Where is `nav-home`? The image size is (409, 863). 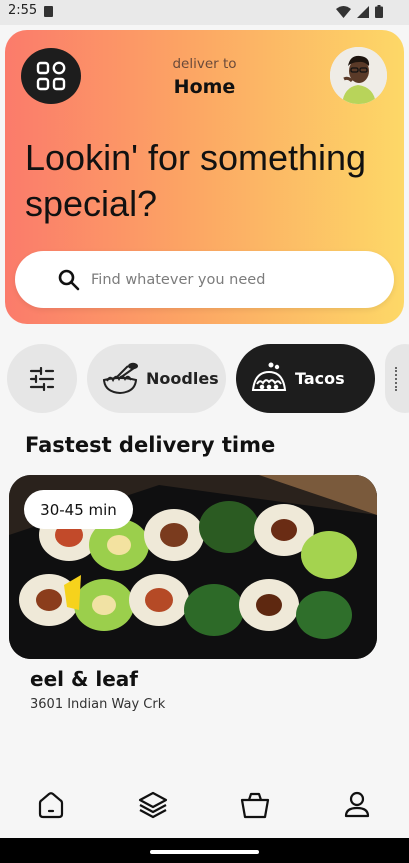
nav-home is located at coordinates (51, 805).